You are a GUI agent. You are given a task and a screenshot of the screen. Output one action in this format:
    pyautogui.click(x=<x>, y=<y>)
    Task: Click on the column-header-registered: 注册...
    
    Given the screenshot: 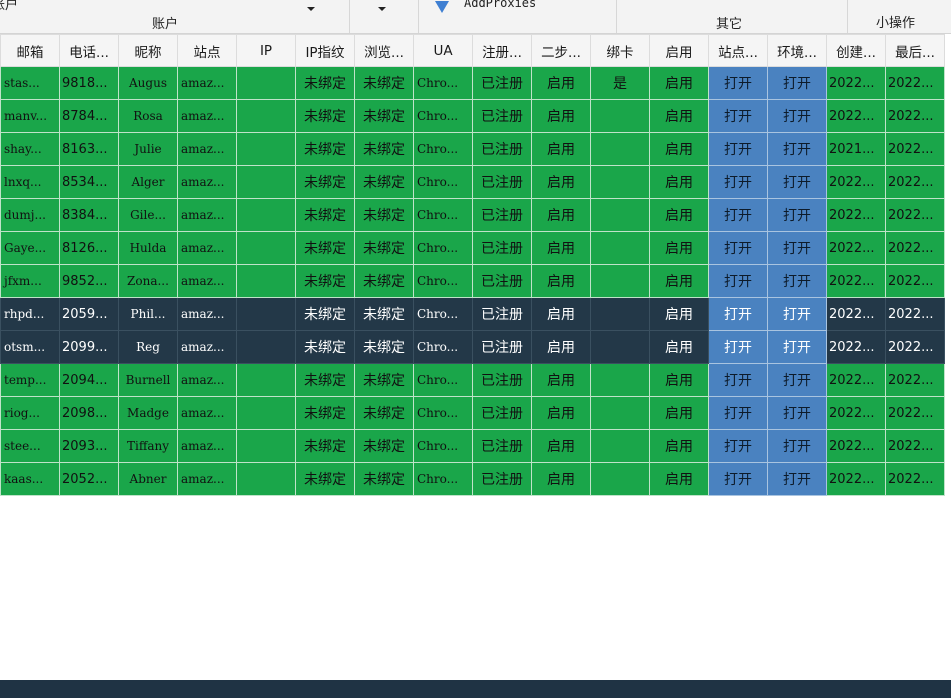 What is the action you would take?
    pyautogui.click(x=502, y=50)
    